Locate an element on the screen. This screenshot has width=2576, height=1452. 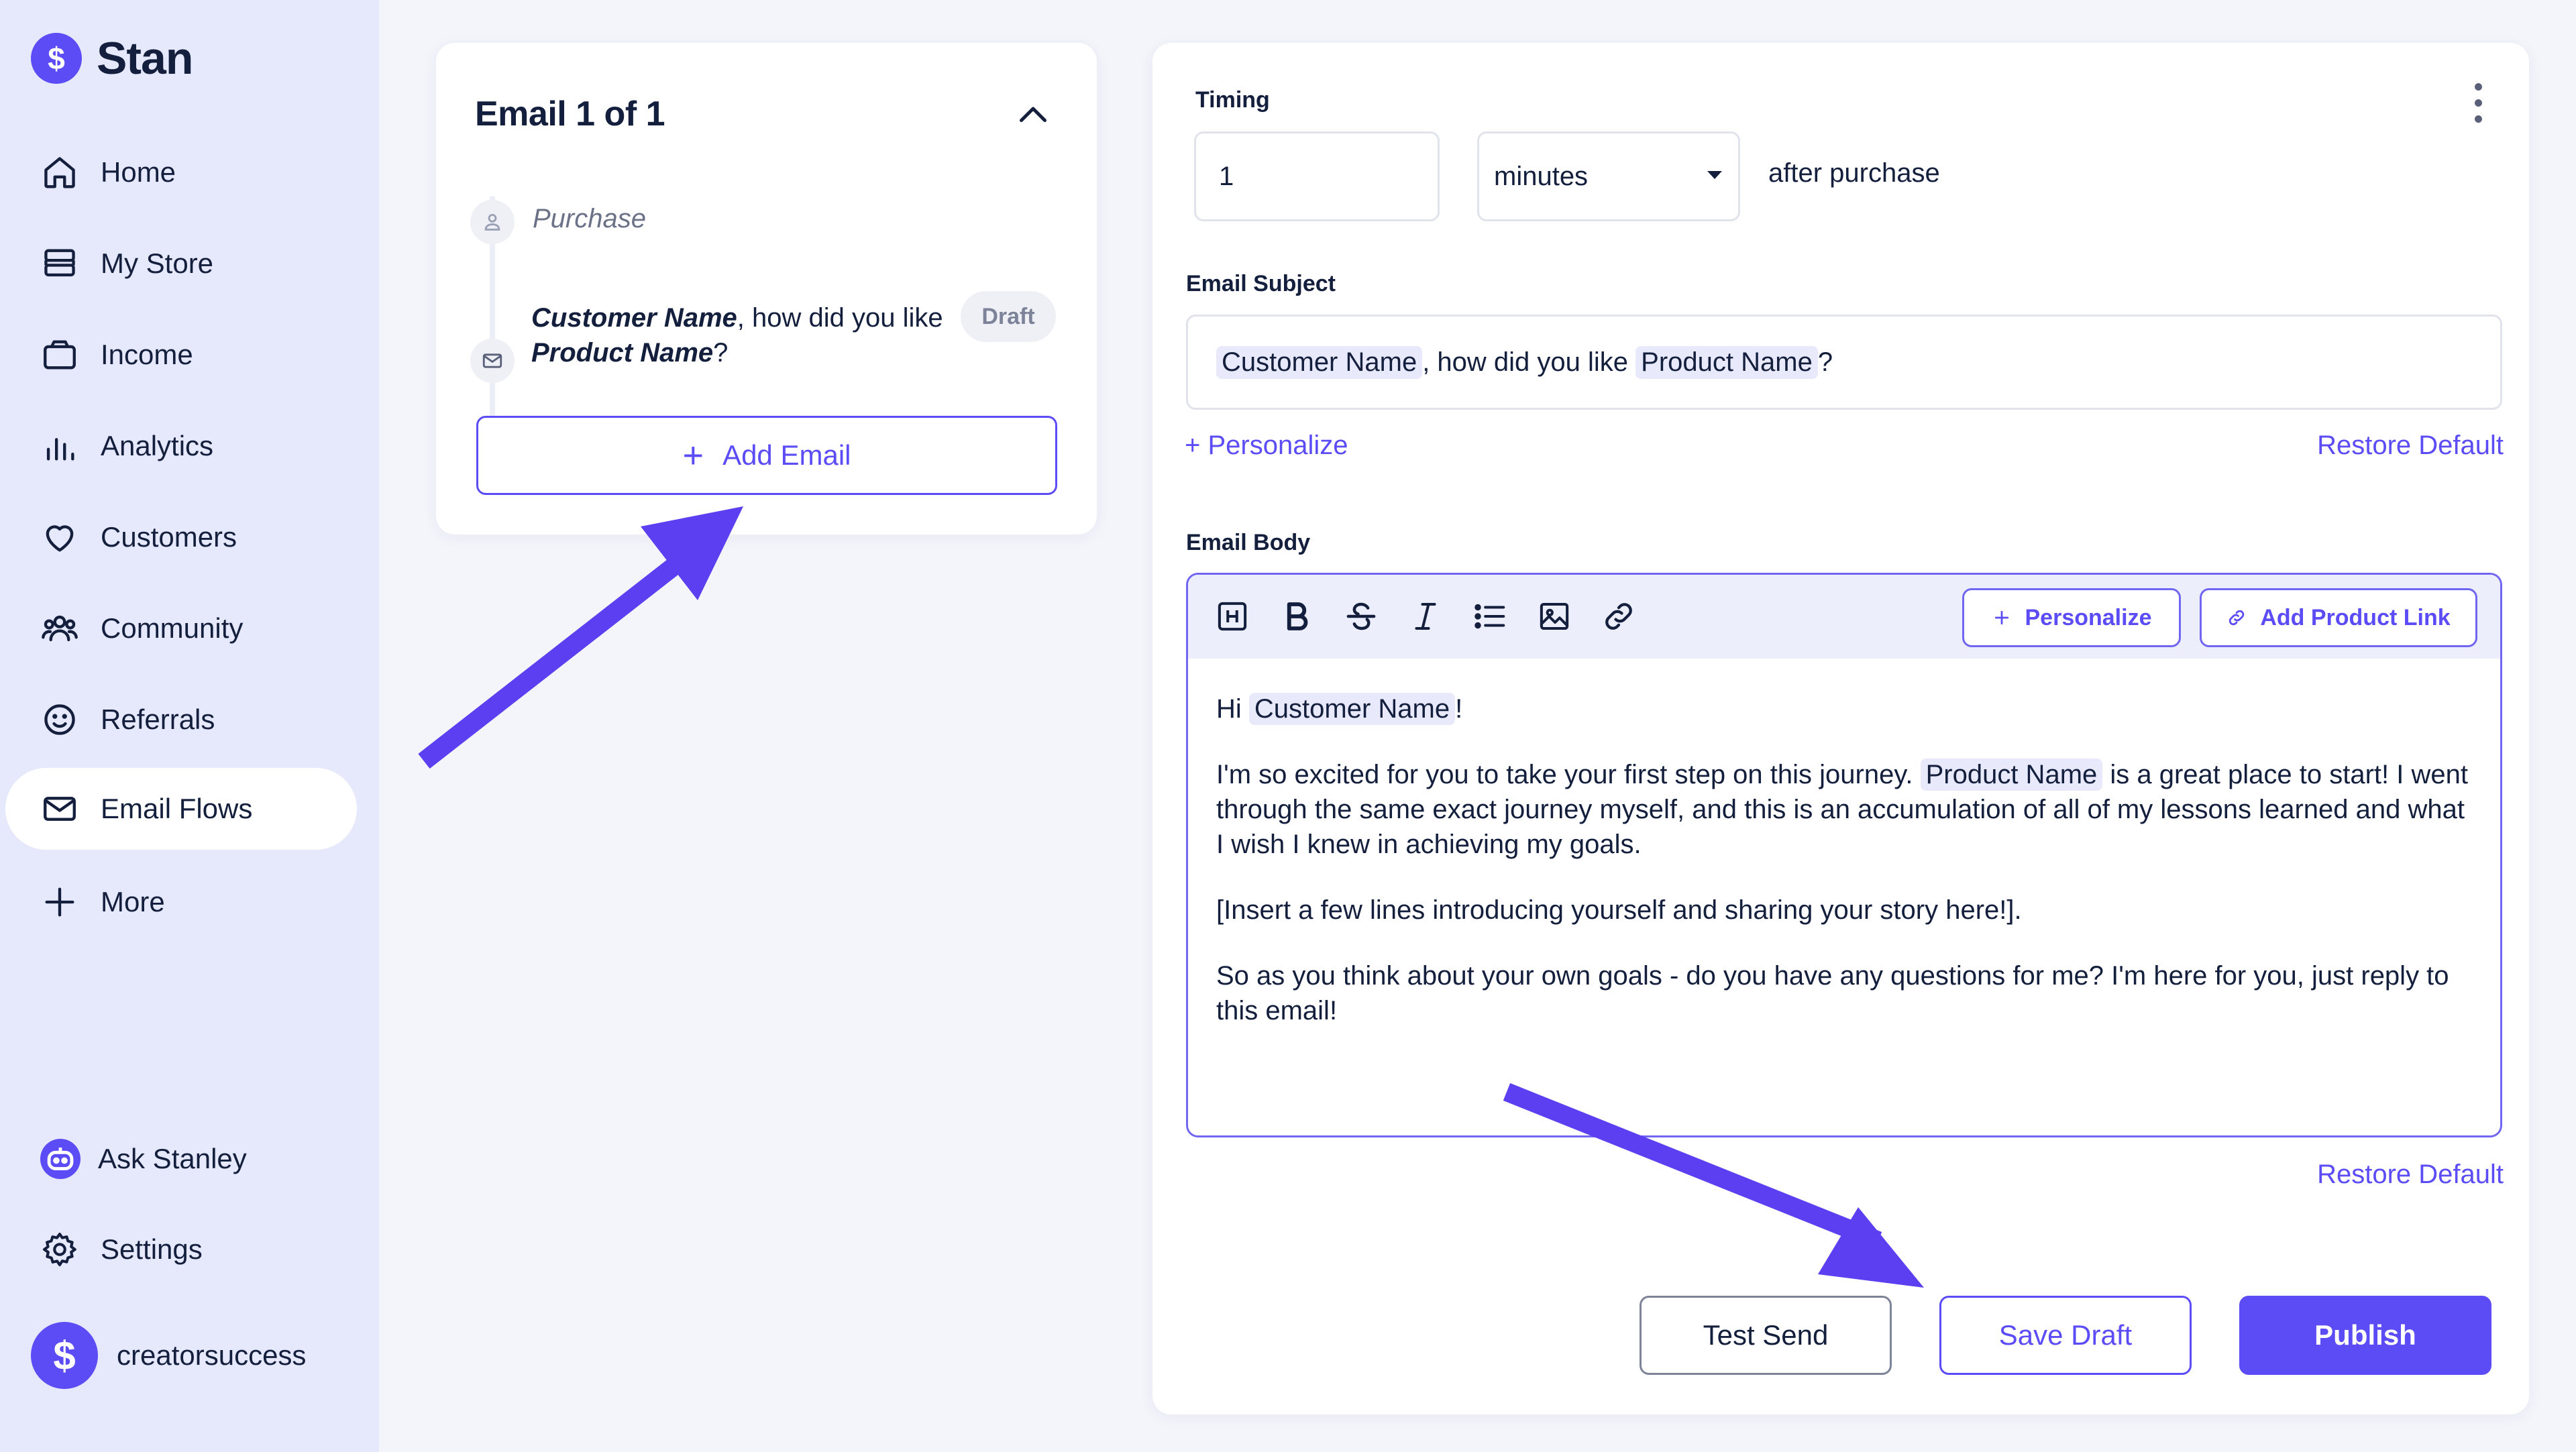
bar-chart-icon is located at coordinates (60, 450).